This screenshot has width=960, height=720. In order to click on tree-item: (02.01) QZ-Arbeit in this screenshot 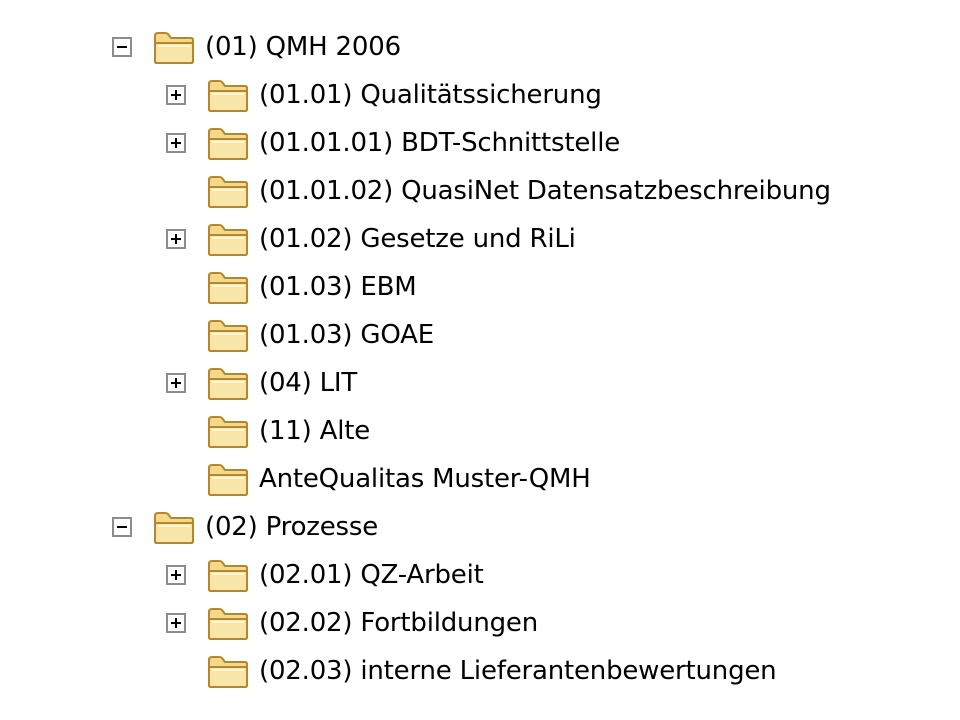, I will do `click(325, 575)`.